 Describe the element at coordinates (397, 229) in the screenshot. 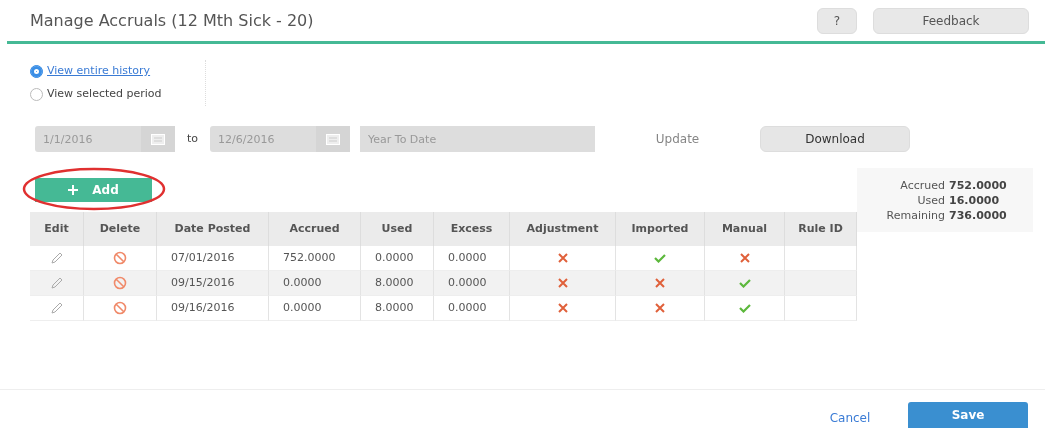

I see `column-header: Used` at that location.